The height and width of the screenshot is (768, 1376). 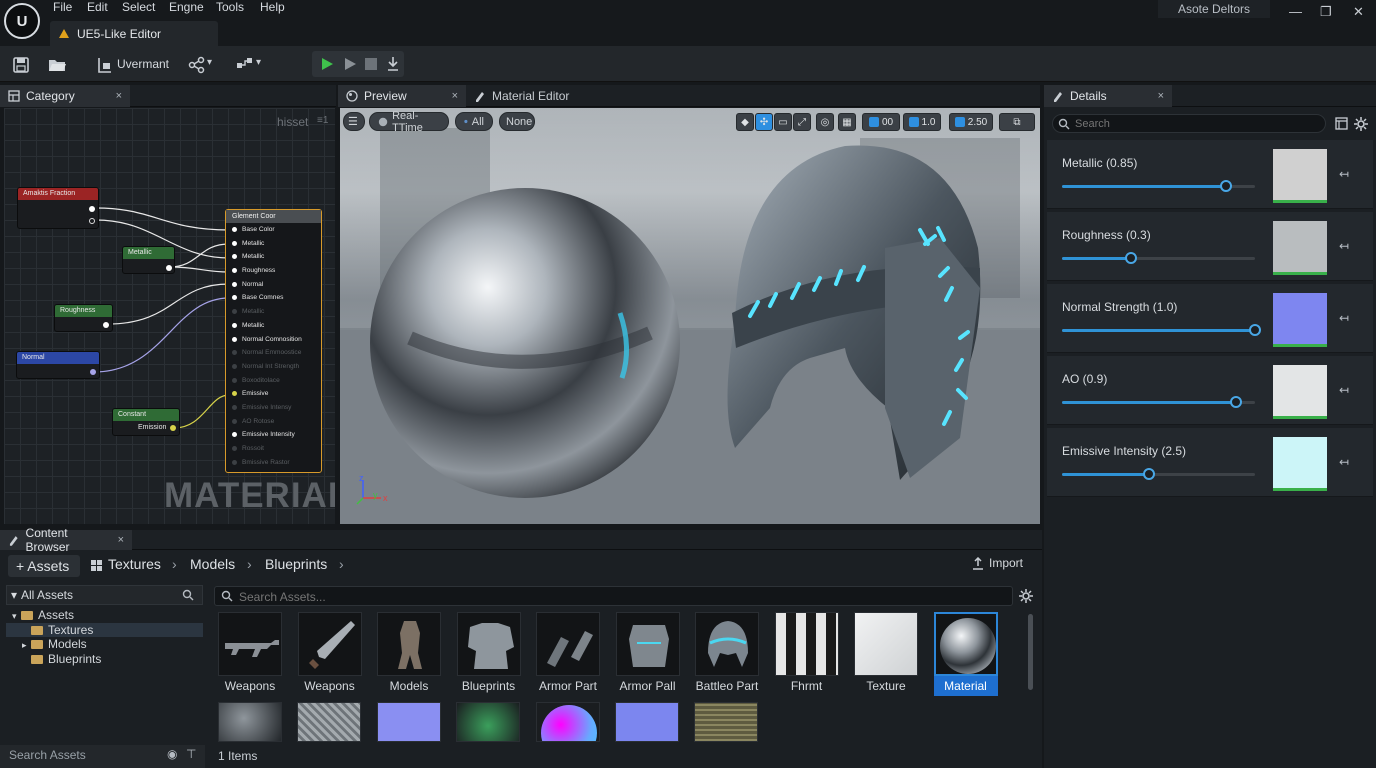 I want to click on camera-speed-toggle: 2.50, so click(x=971, y=122).